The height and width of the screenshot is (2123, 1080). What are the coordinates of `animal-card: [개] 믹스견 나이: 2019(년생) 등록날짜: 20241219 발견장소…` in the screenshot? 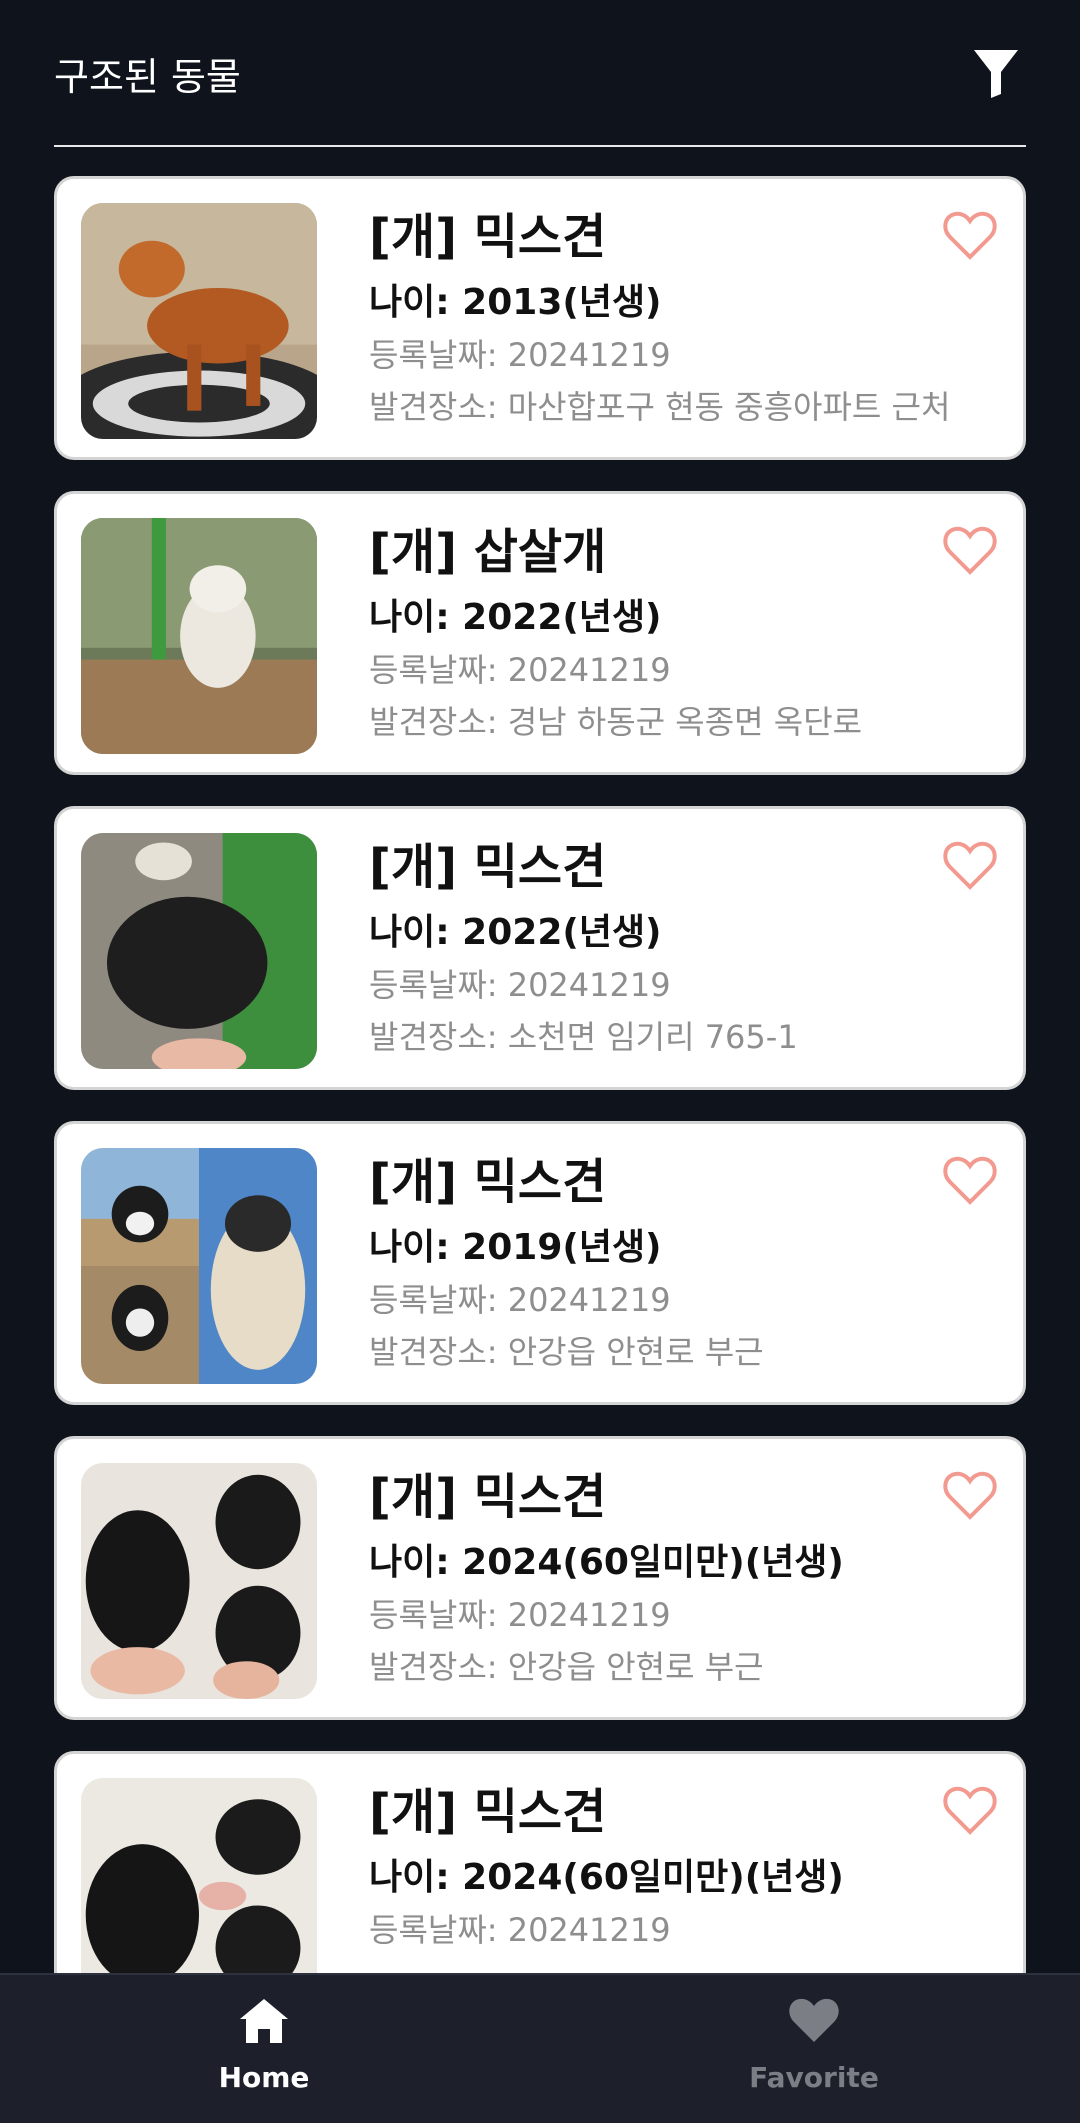 It's located at (540, 1263).